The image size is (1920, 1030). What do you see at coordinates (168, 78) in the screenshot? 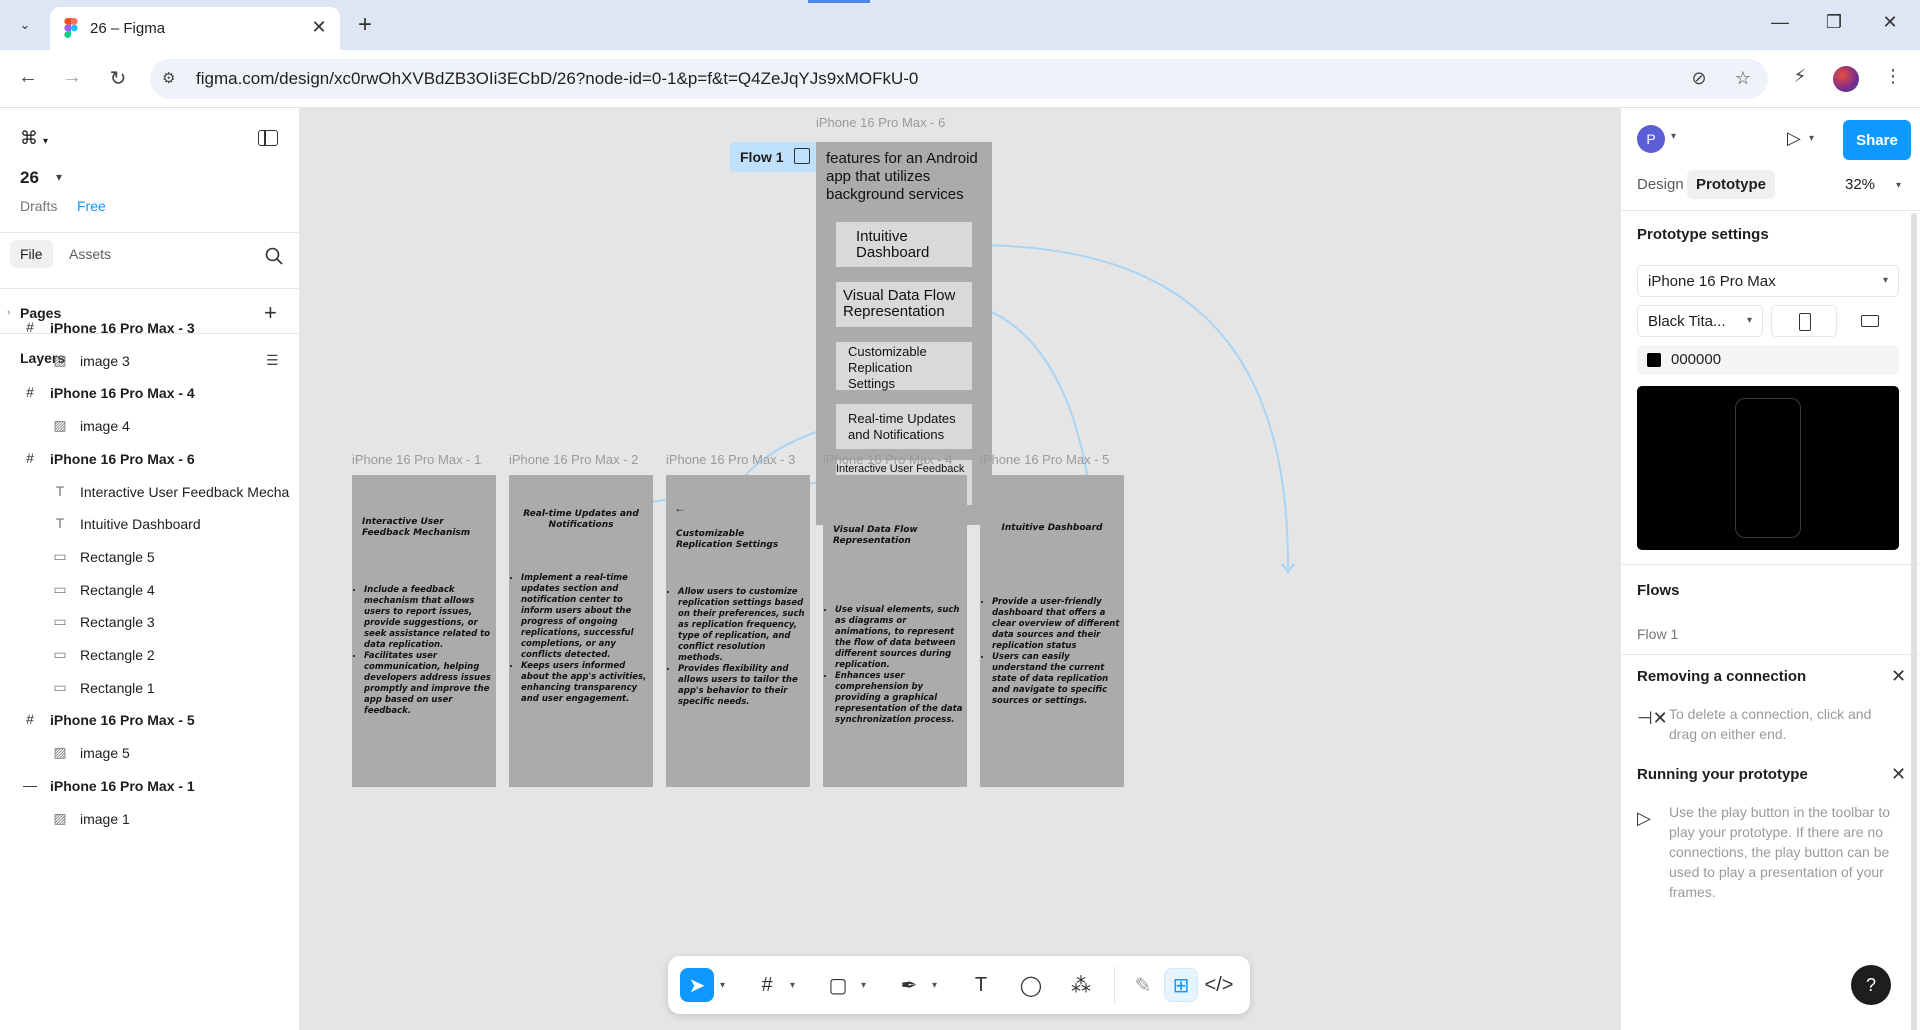
I see `site-info-icon: ⚙` at bounding box center [168, 78].